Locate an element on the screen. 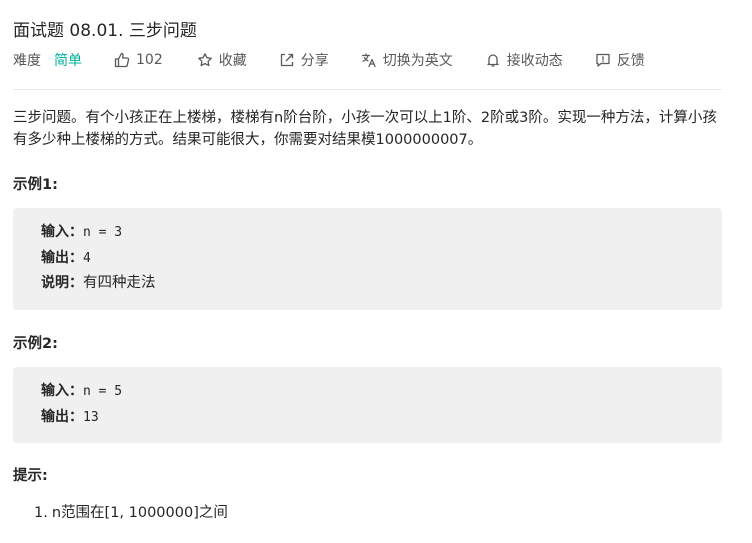 The width and height of the screenshot is (752, 543). thumbs-up-icon is located at coordinates (122, 60).